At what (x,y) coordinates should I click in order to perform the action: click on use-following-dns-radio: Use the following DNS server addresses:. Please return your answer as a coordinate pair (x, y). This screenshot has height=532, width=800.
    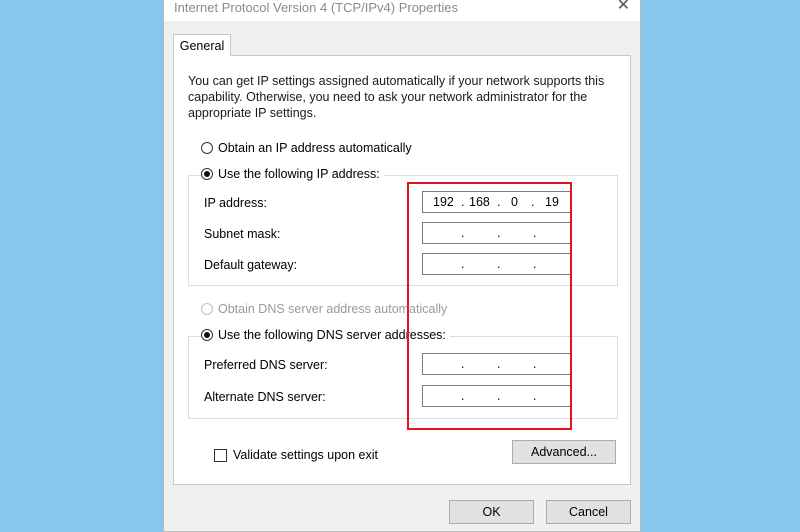
    Looking at the image, I should click on (325, 335).